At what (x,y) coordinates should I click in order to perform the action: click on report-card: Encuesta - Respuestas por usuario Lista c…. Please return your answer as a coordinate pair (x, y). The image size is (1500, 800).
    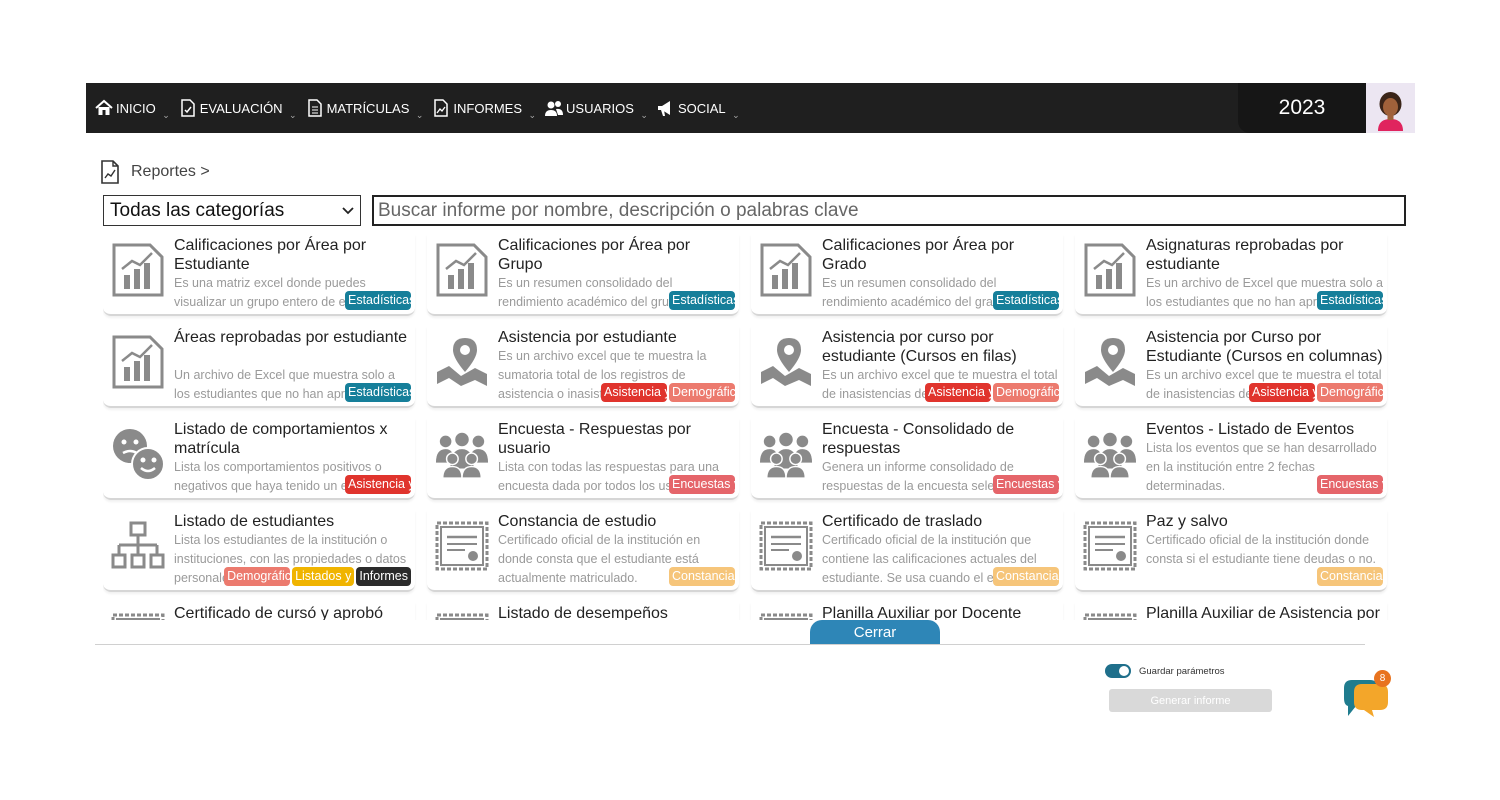
    Looking at the image, I should click on (583, 459).